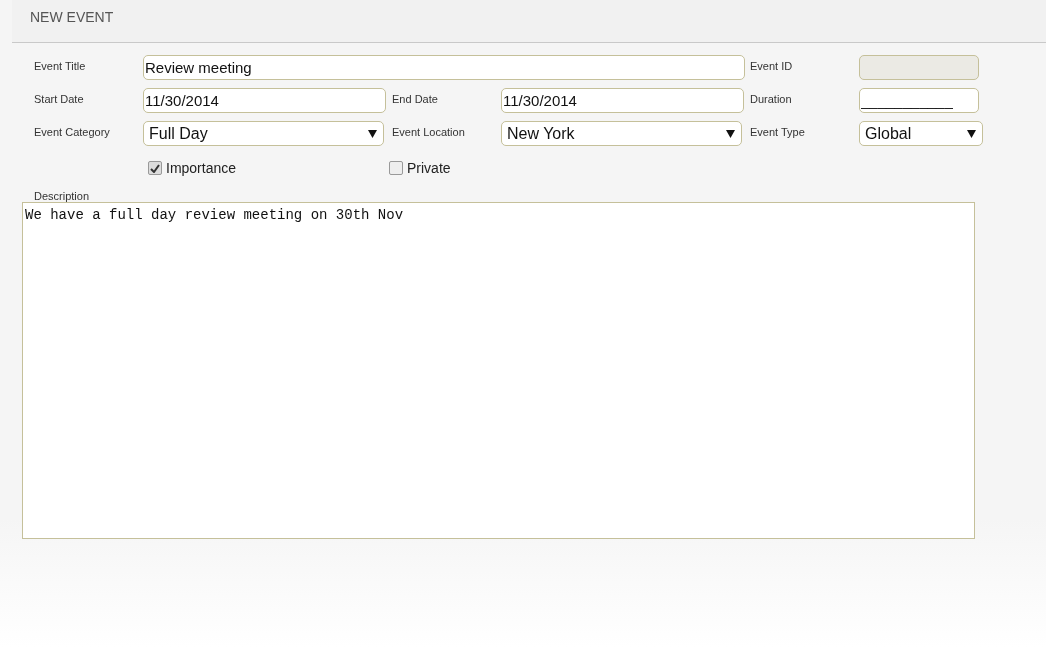 This screenshot has height=648, width=1046. I want to click on field-label: Duration, so click(771, 98).